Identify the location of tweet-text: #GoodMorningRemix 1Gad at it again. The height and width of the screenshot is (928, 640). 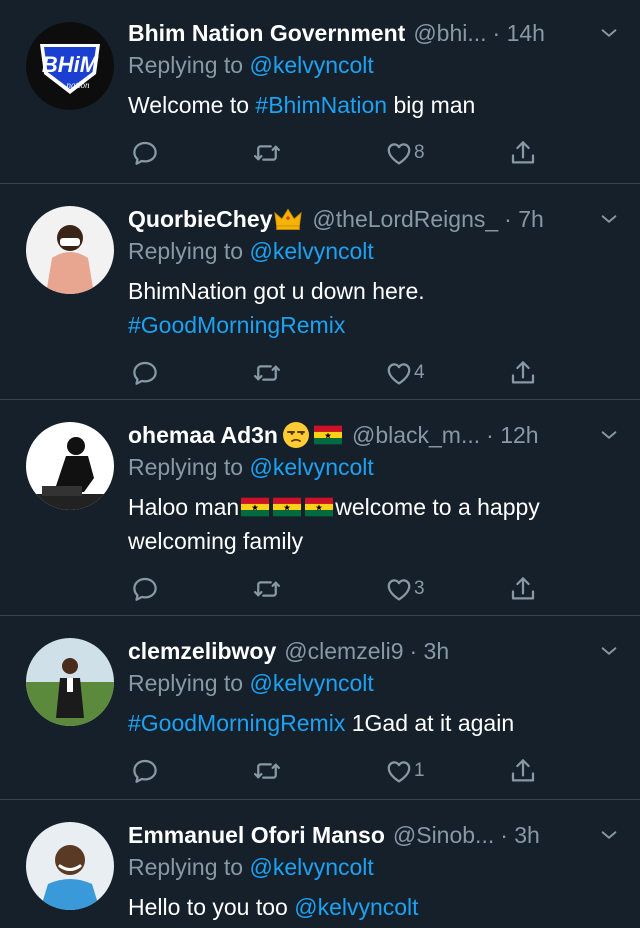
(321, 723).